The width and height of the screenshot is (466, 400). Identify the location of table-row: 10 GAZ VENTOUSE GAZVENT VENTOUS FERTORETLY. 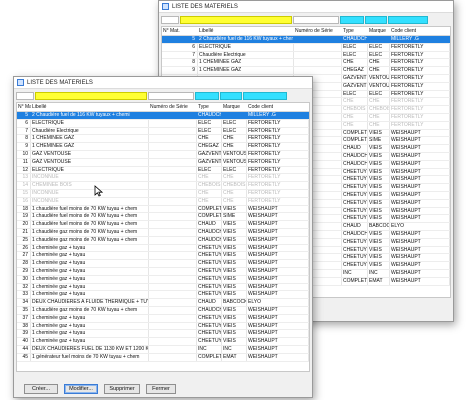
(163, 154).